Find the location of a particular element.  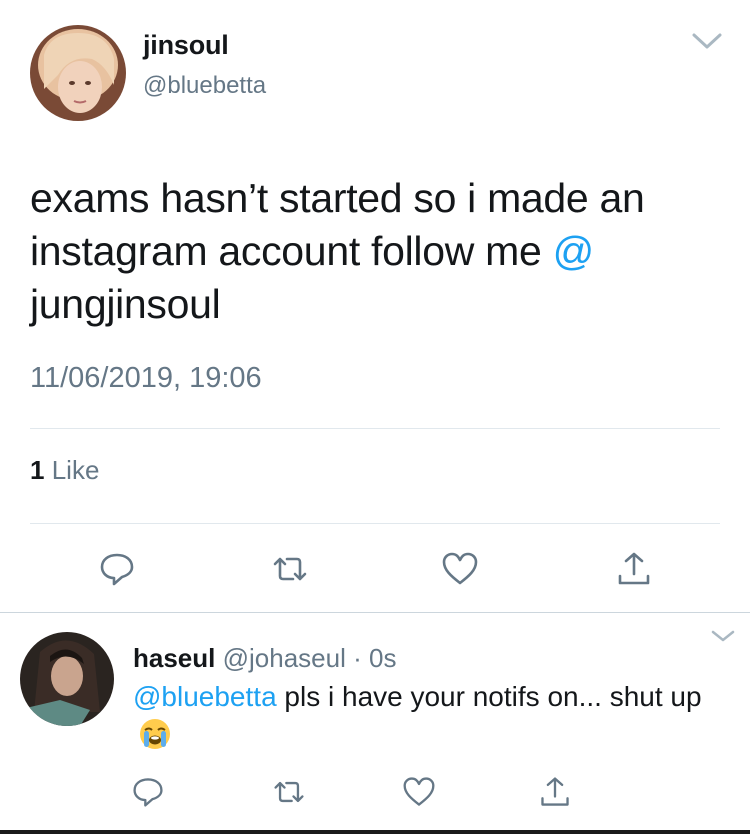

likes-count: 1 Like is located at coordinates (64, 470).